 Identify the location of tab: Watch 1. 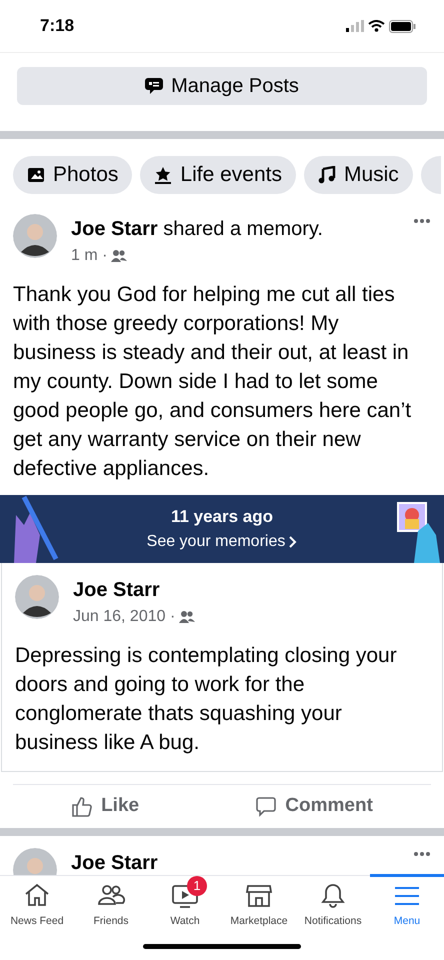
(185, 903).